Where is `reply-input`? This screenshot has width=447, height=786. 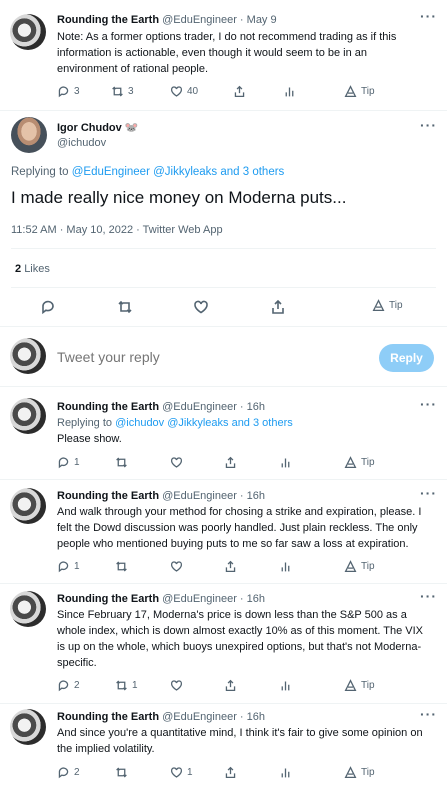
reply-input is located at coordinates (207, 357).